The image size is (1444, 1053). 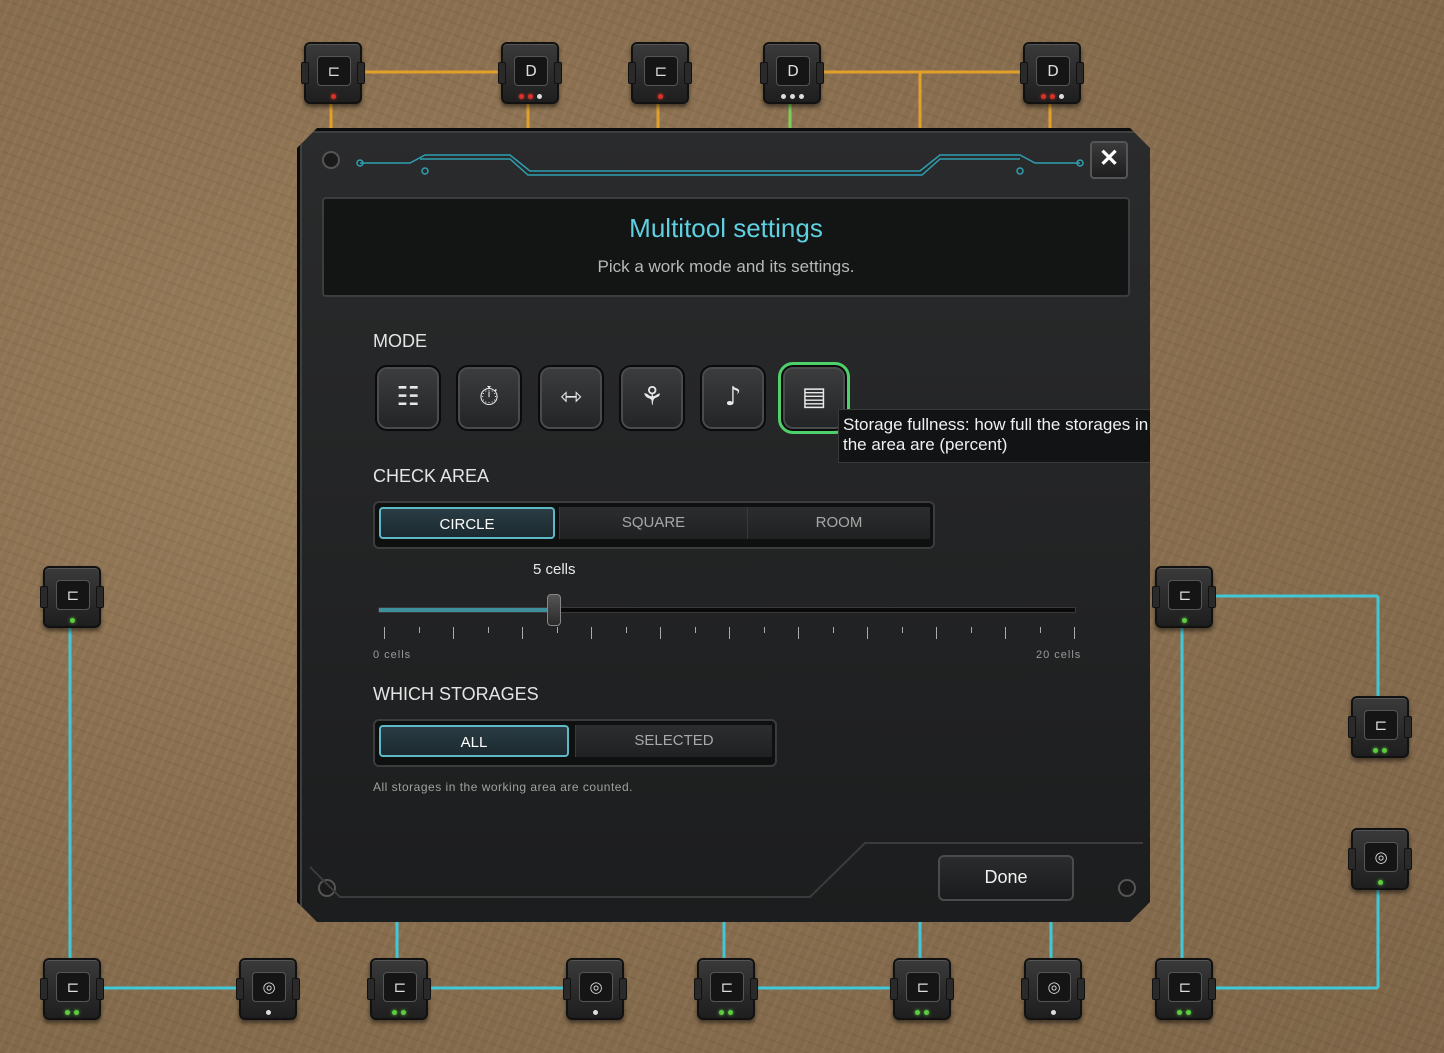 I want to click on gate-right-1: ⊏, so click(x=1184, y=597).